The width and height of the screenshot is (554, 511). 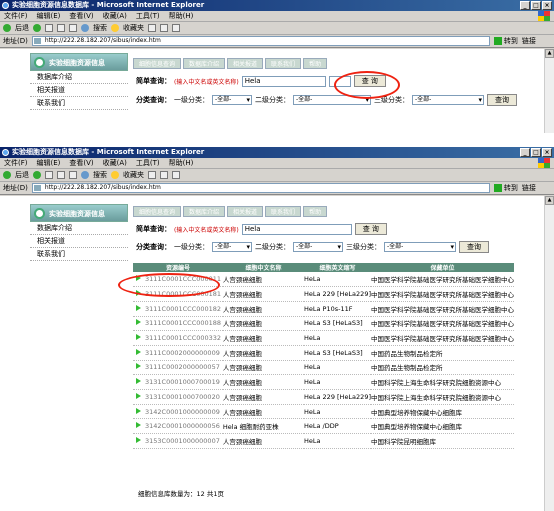 I want to click on table-row: 3111C0002000000057 人宫颈癌细胞 HeLa 中国药品生物制品检定所, so click(x=323, y=368).